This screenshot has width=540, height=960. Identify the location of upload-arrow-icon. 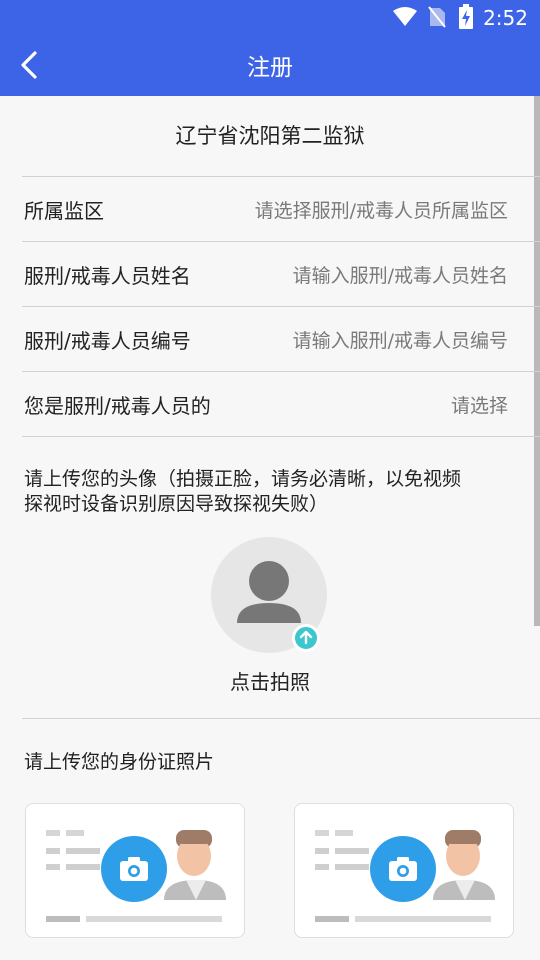
(306, 637).